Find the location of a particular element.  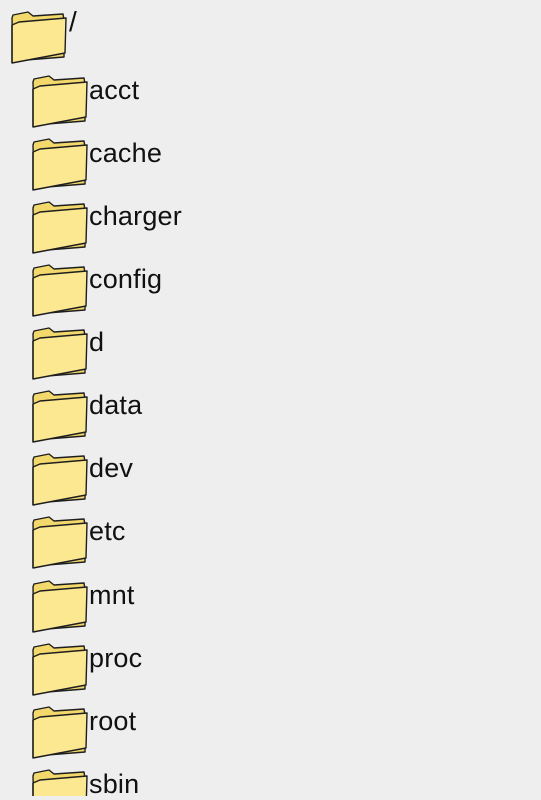

tree-node-config: config is located at coordinates (96, 291).